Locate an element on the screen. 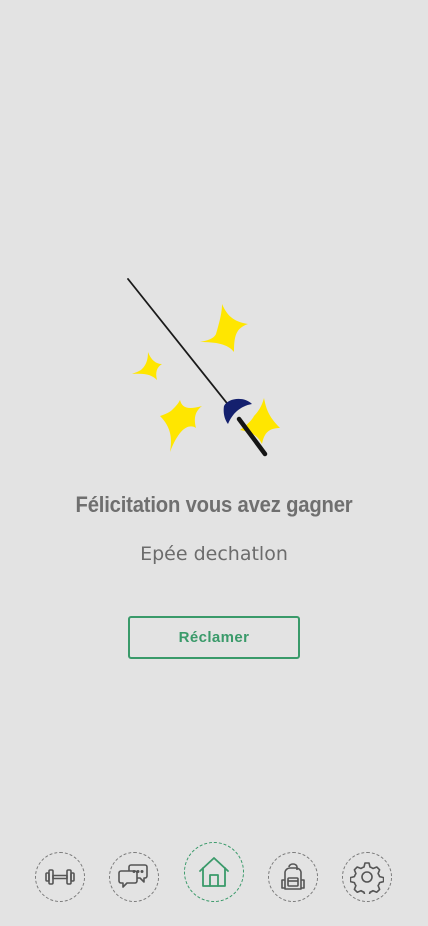  nav-item-training is located at coordinates (60, 877).